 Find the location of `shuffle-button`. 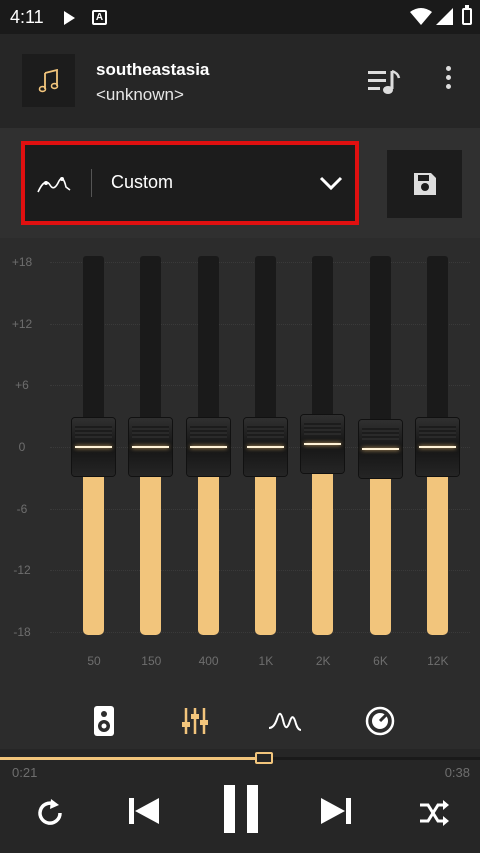

shuffle-button is located at coordinates (434, 813).